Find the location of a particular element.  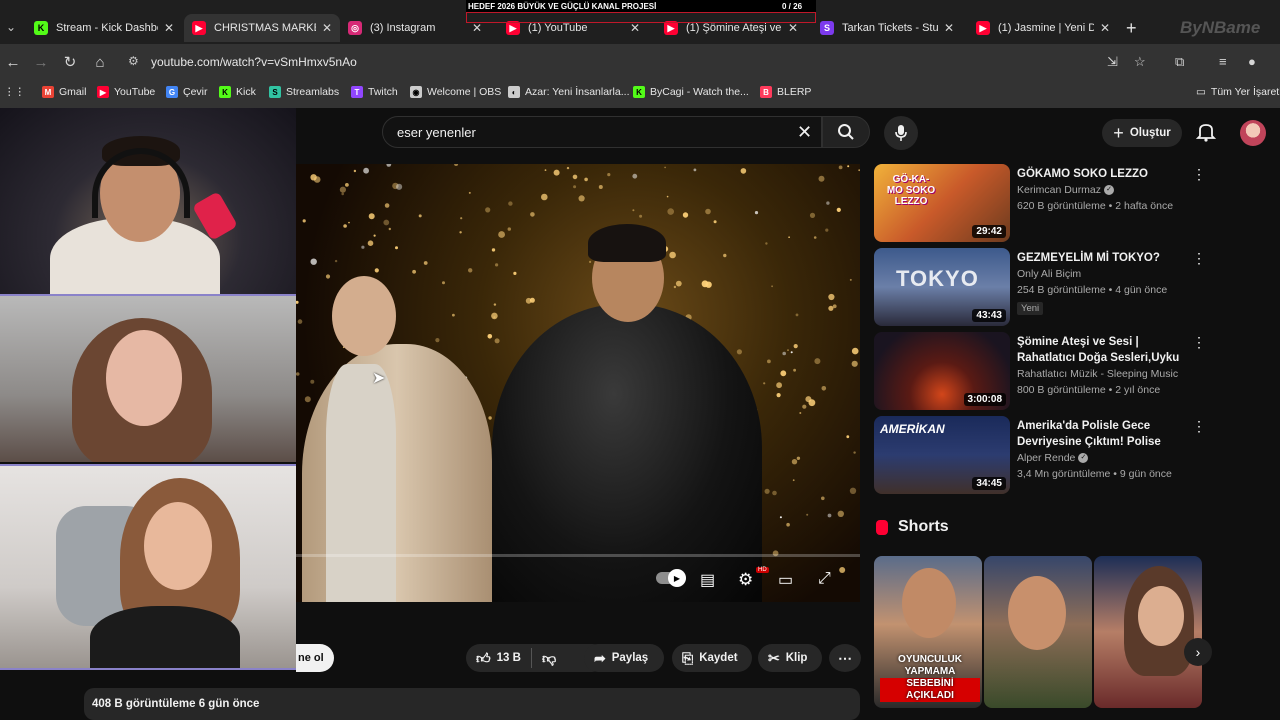

video-thumbnail: 3:00:08 is located at coordinates (942, 371).